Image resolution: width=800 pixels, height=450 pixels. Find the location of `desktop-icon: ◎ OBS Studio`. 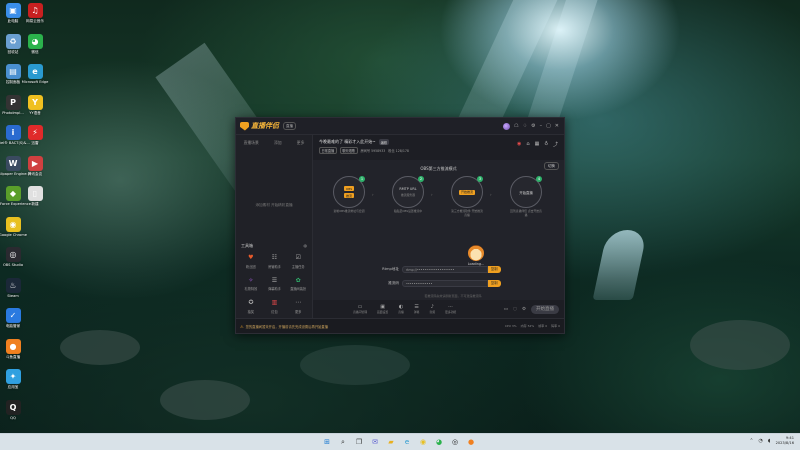

desktop-icon: ◎ OBS Studio is located at coordinates (13, 262).